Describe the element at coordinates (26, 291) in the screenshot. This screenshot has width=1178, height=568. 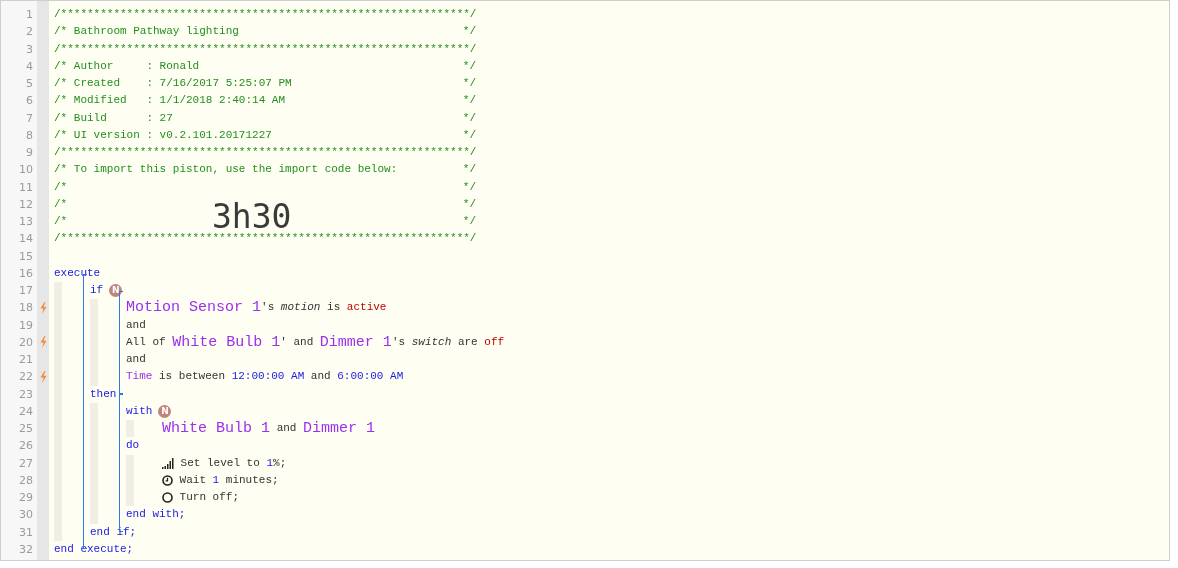
I see `line-number: 17` at that location.